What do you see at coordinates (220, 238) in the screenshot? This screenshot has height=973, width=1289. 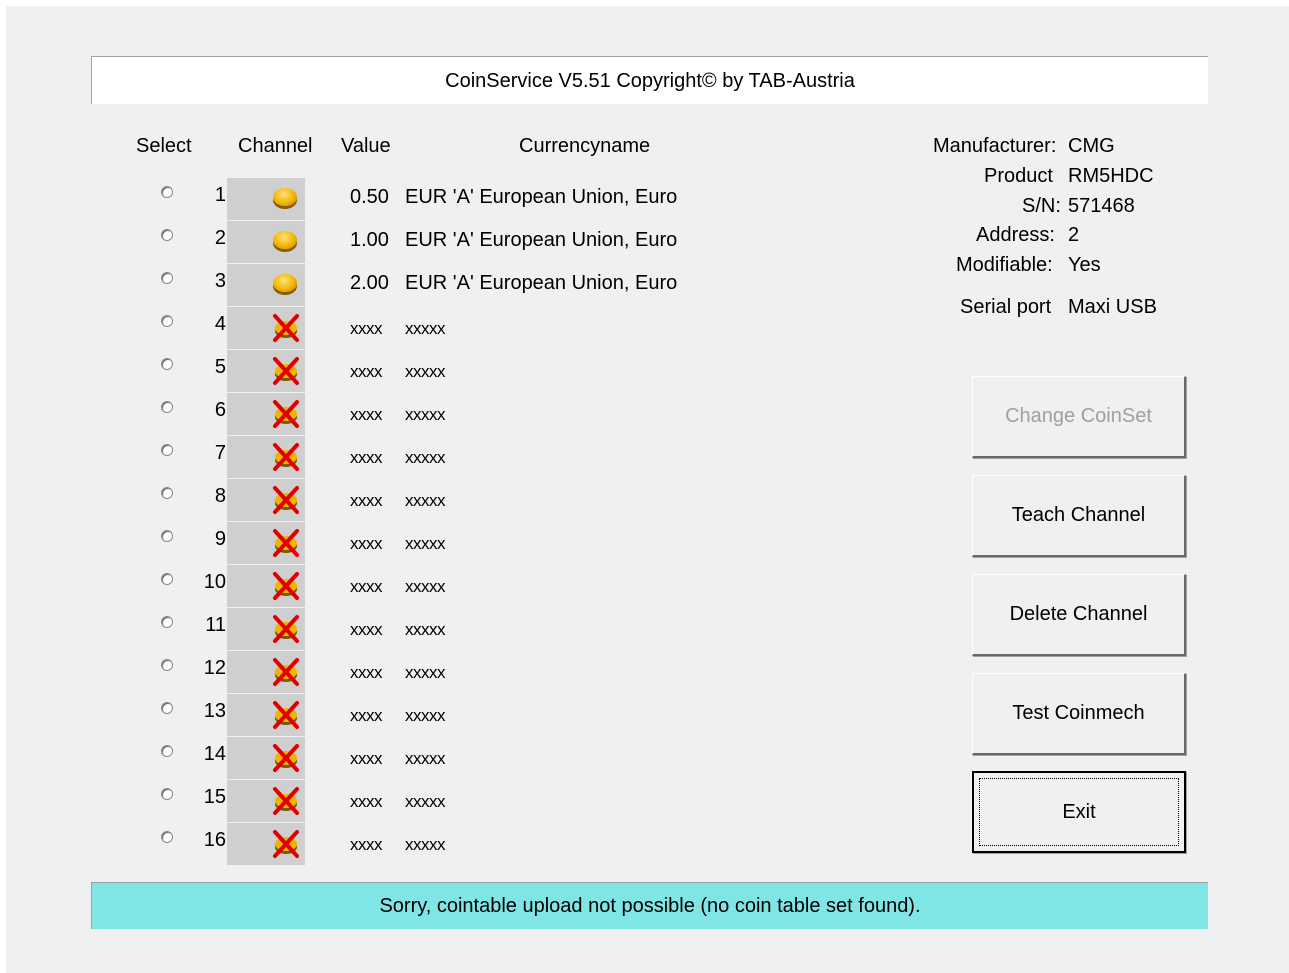 I see `channel-number: 2` at bounding box center [220, 238].